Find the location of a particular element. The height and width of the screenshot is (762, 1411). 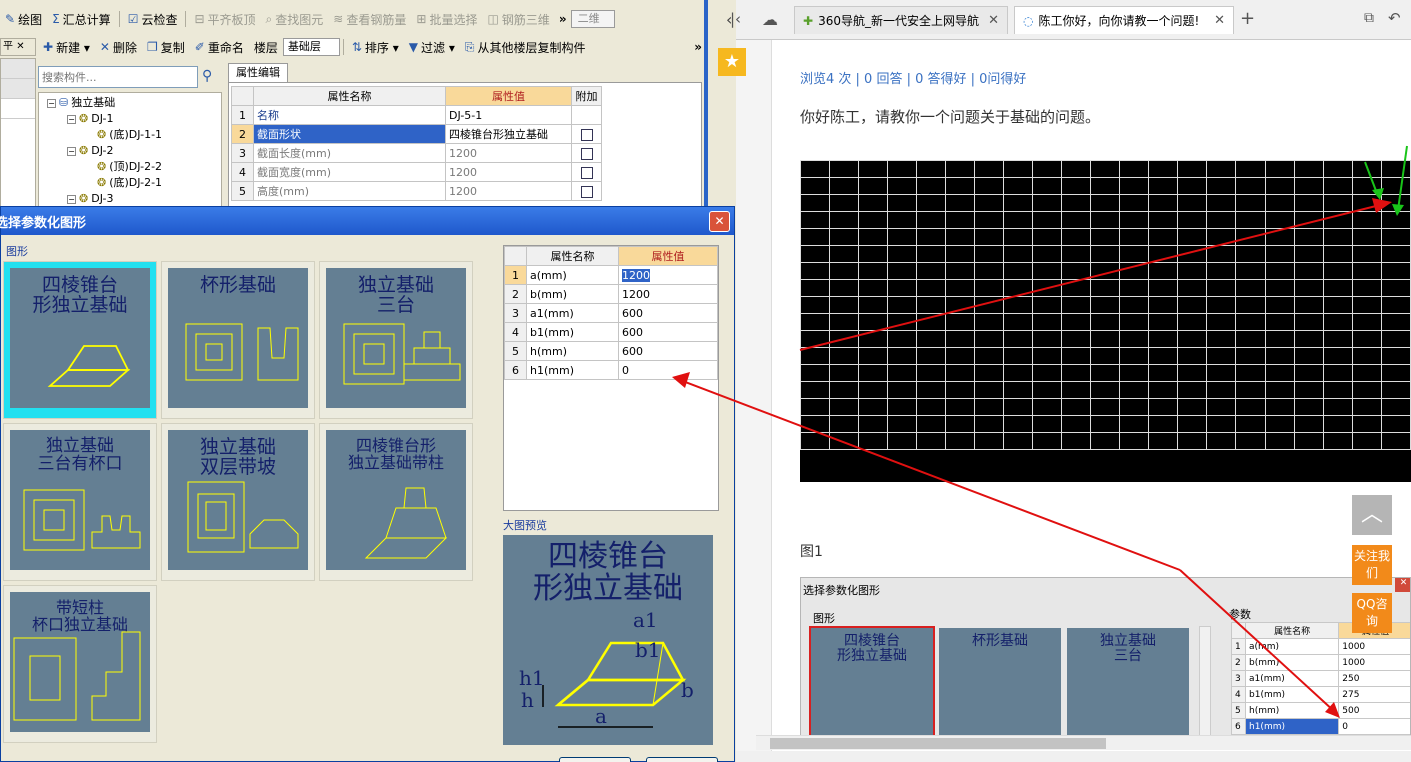

tree-item: ❂ (底)DJ-1-1 is located at coordinates (134, 135).